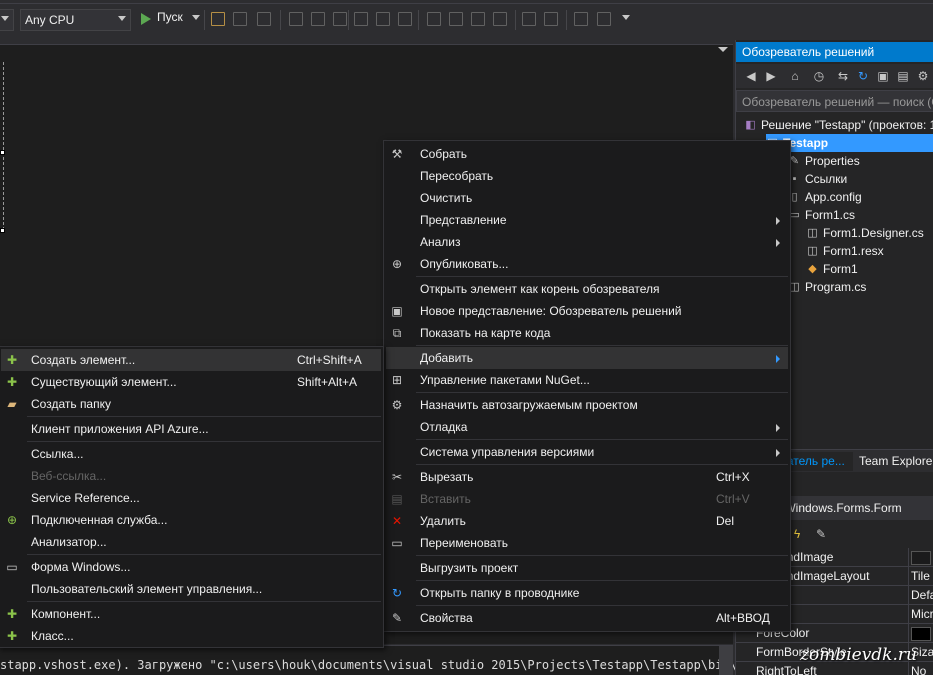 The height and width of the screenshot is (675, 933). What do you see at coordinates (587, 477) in the screenshot?
I see `menu-item-cut: ✂ Вырезать Ctrl+X` at bounding box center [587, 477].